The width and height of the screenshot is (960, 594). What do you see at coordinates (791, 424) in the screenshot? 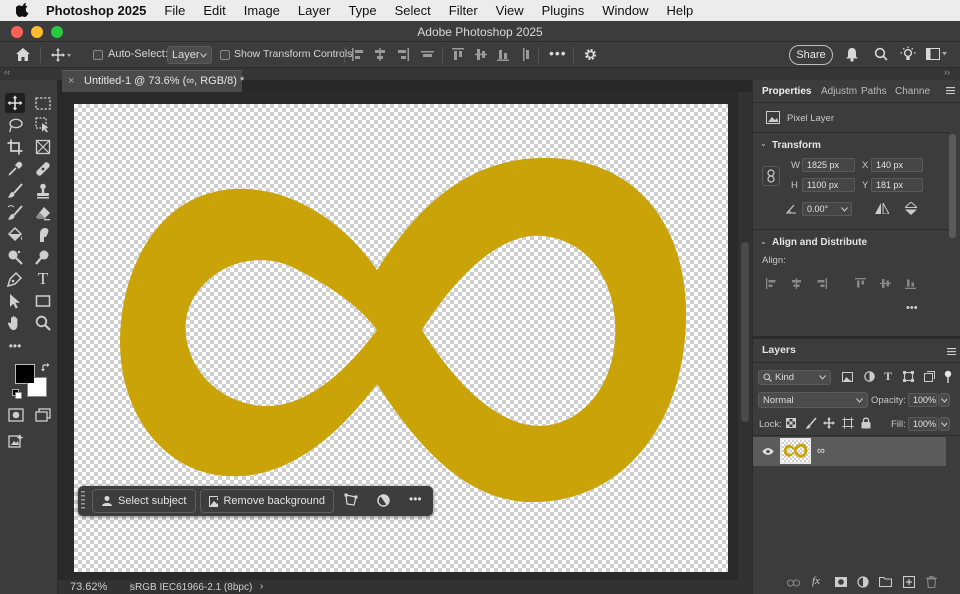
I see `lock-transparent-pixels-icon` at bounding box center [791, 424].